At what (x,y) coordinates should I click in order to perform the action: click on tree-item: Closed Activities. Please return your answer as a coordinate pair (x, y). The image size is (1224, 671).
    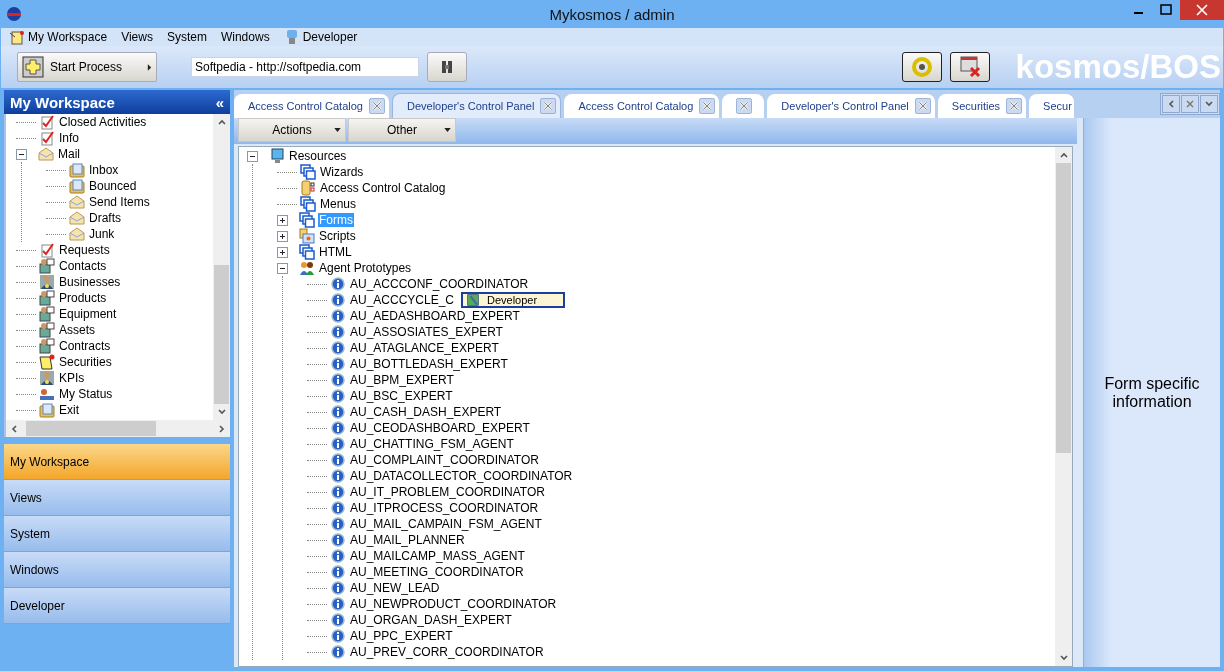
    Looking at the image, I should click on (103, 122).